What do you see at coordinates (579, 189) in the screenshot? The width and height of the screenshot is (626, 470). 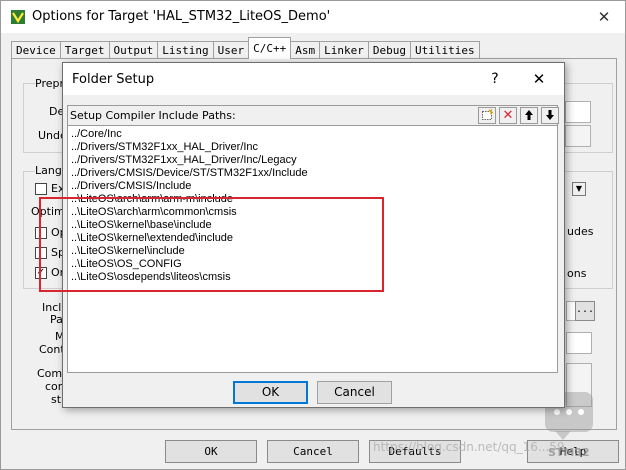 I see `warnings-dropdown-arrow-icon: ▼` at bounding box center [579, 189].